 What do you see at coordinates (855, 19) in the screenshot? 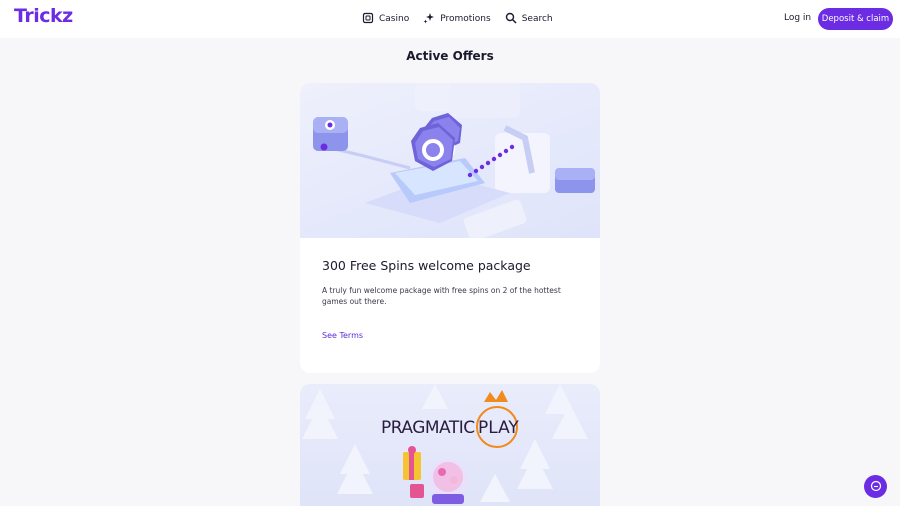
I see `deposit-claim-button: Deposit & claim` at bounding box center [855, 19].